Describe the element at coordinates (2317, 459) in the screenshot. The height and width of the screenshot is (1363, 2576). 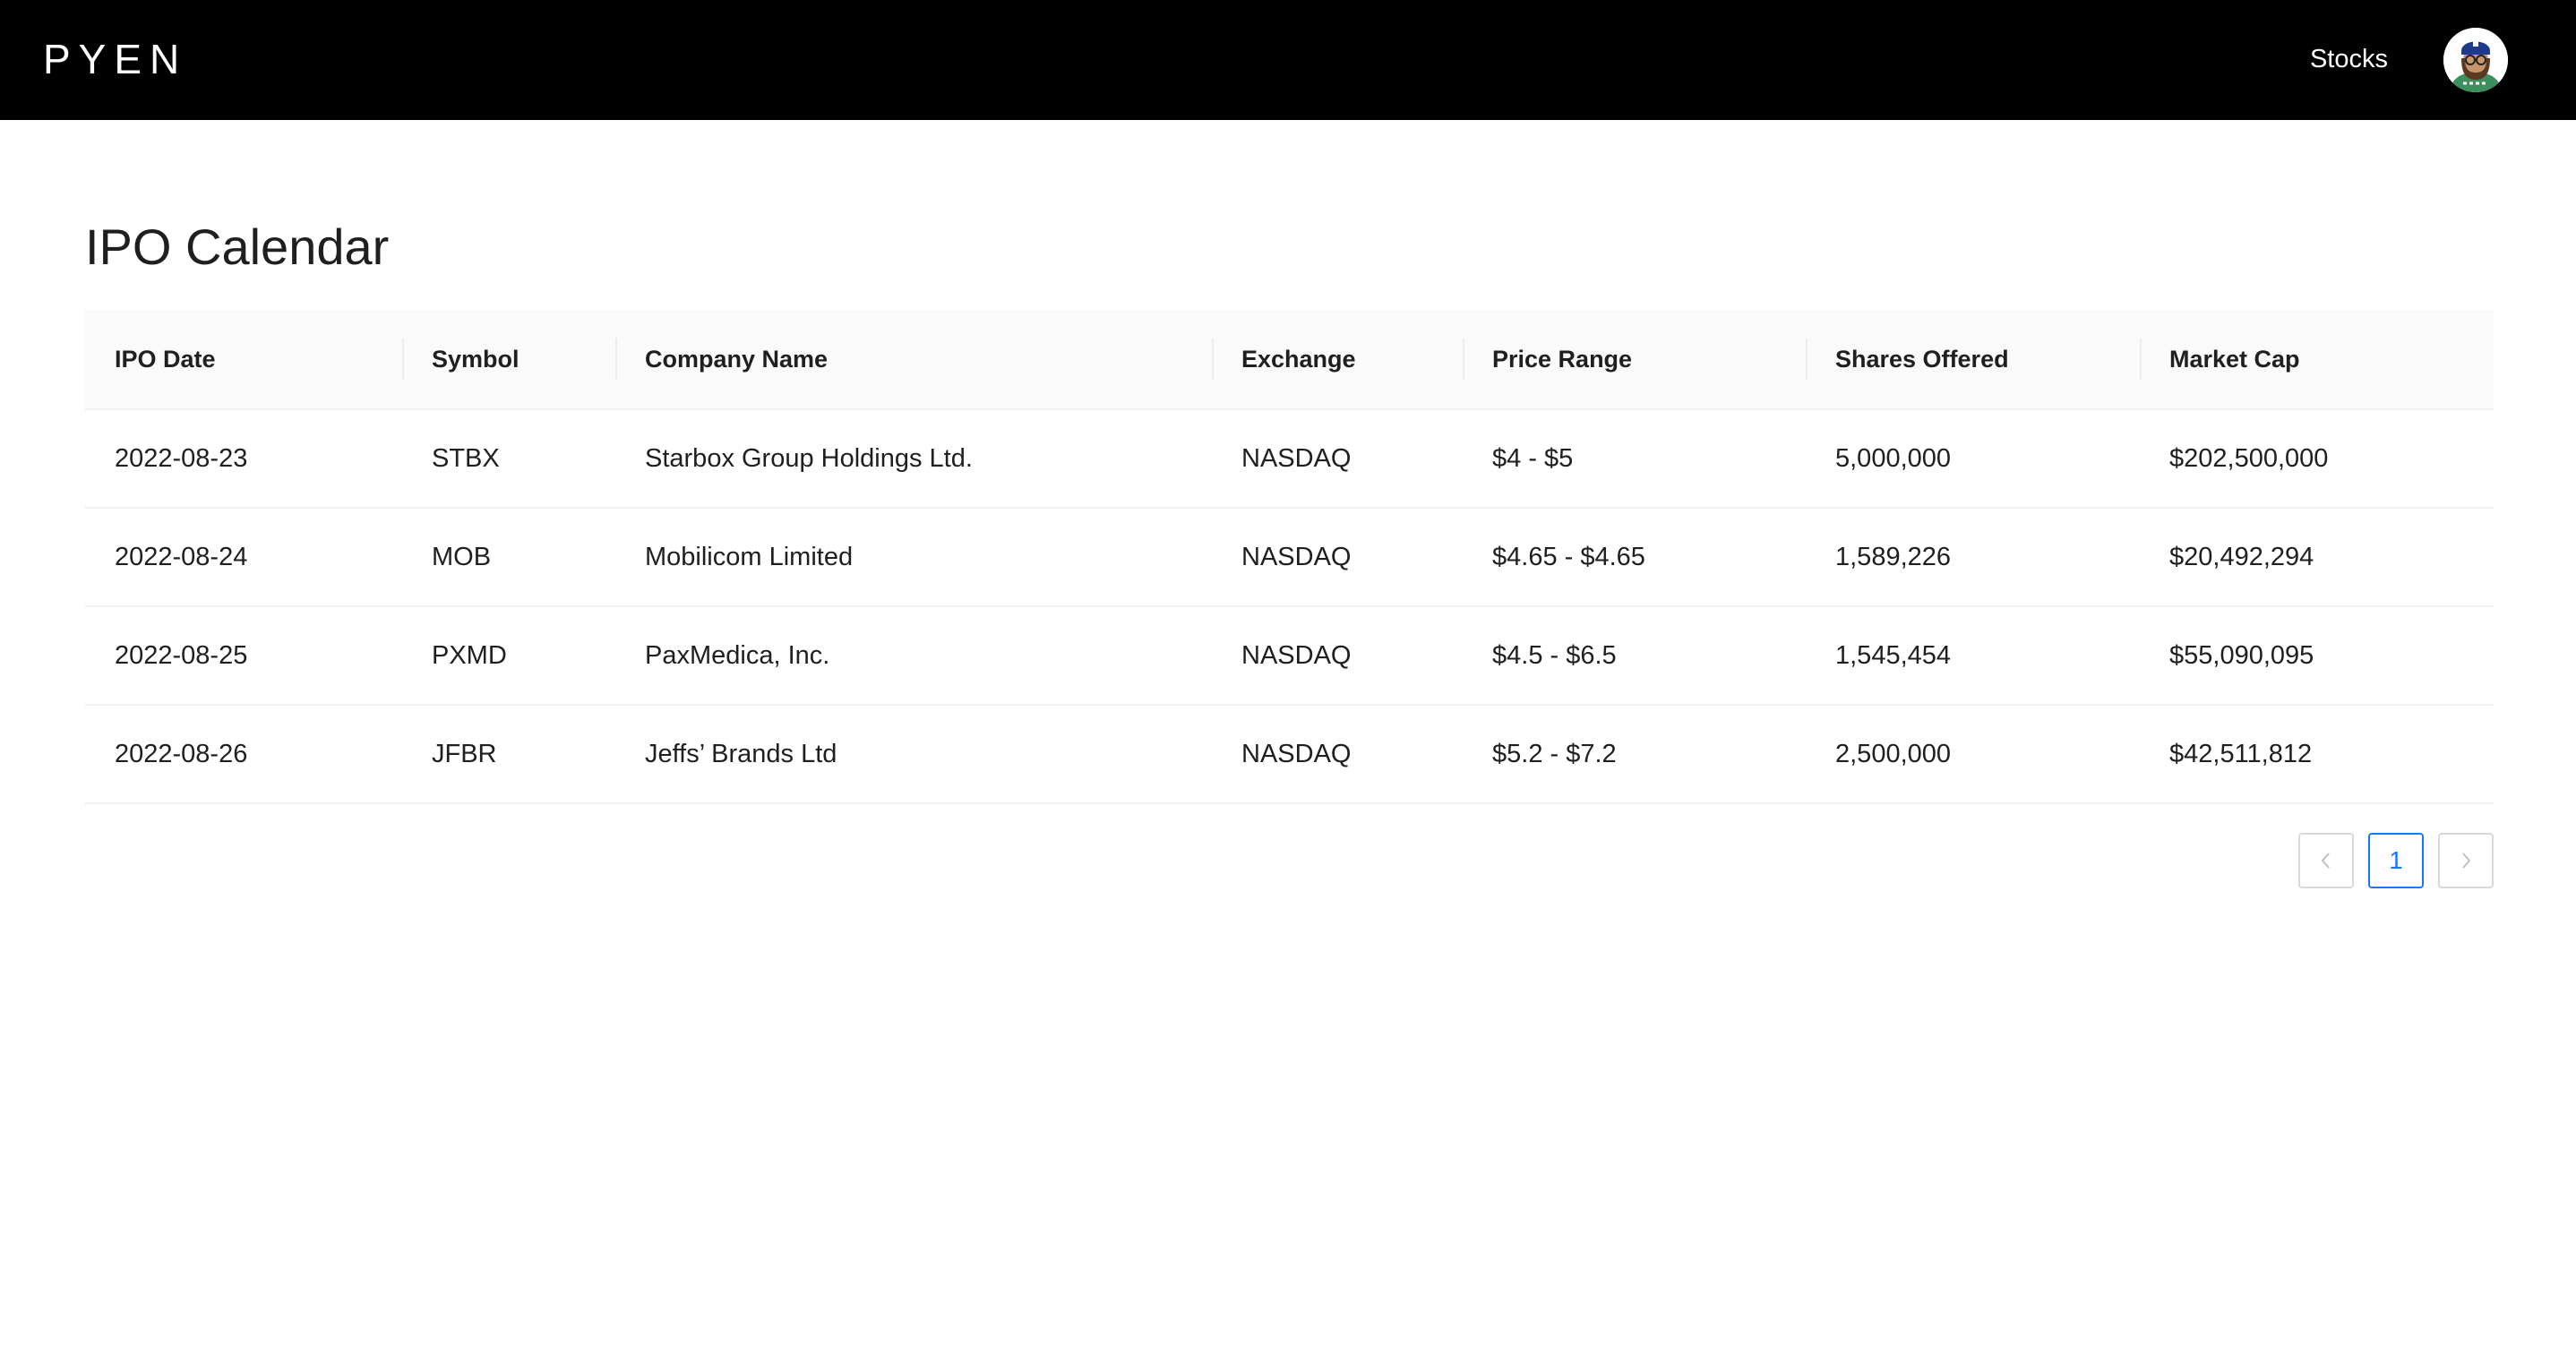
I see `cell-market-cap: $202,500,000` at that location.